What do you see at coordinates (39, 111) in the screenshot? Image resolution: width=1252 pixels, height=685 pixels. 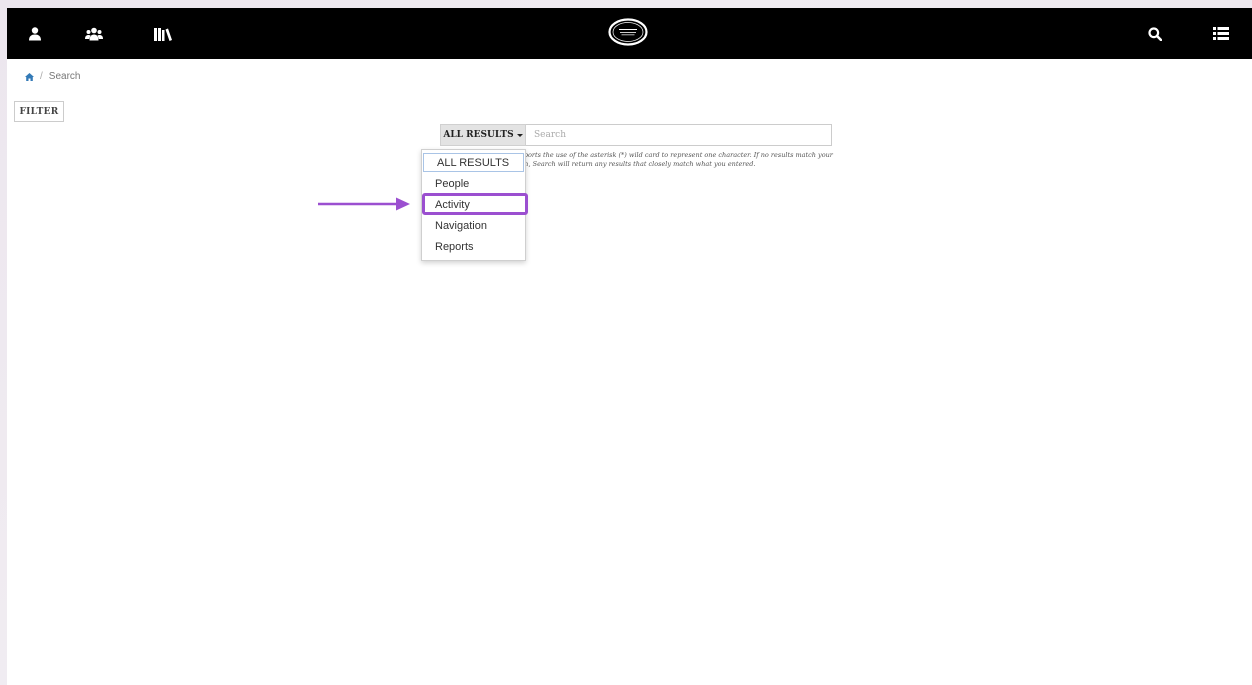 I see `filter-button: FILTER` at bounding box center [39, 111].